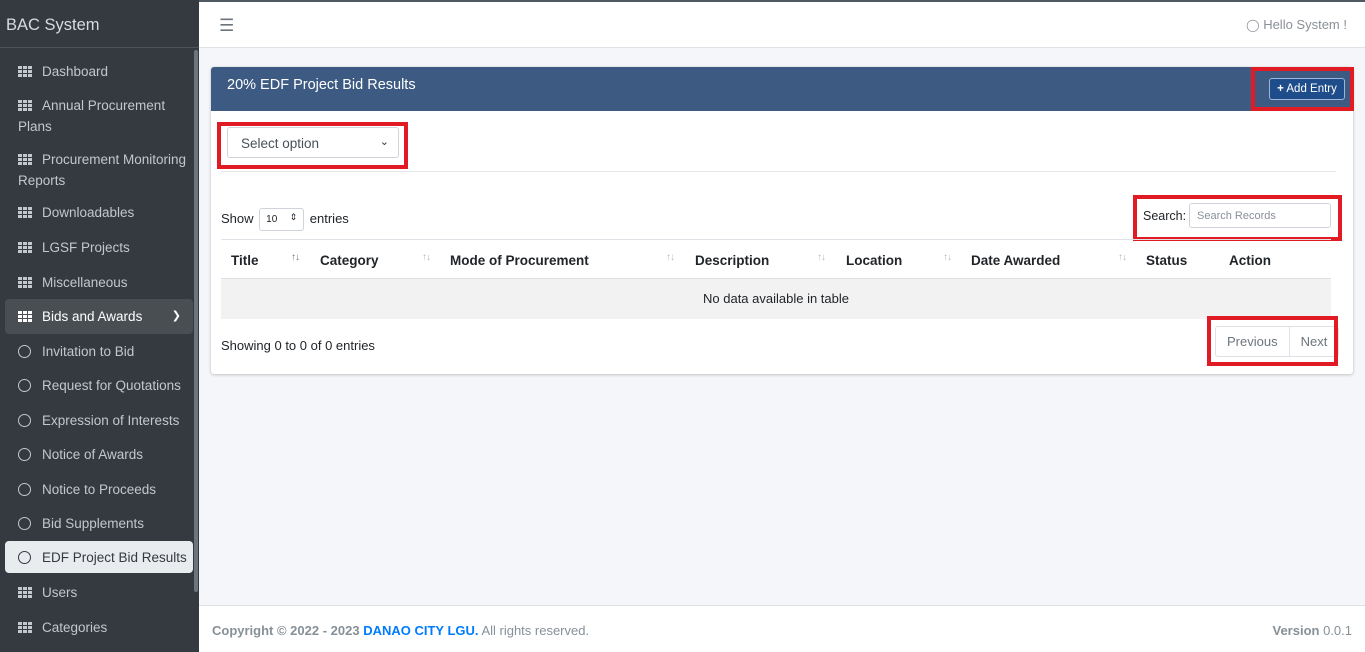  Describe the element at coordinates (732, 260) in the screenshot. I see `column-header-description: Description` at that location.